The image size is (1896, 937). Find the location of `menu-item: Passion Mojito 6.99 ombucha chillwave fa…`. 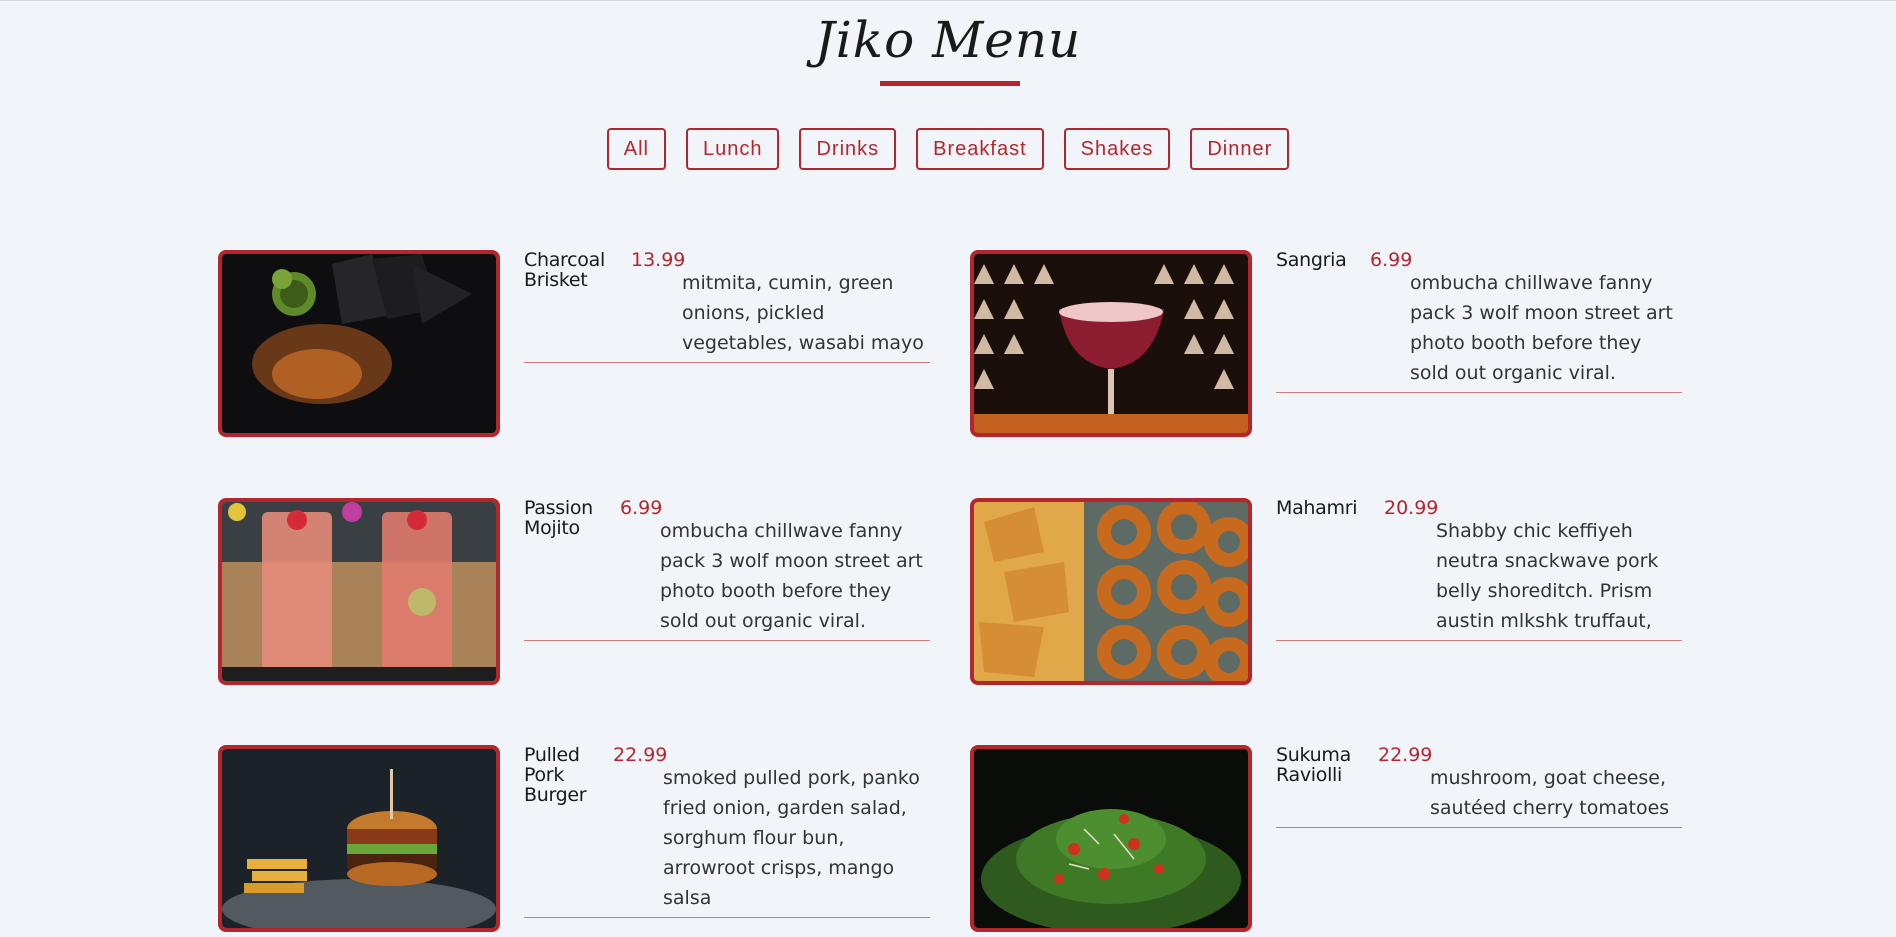

menu-item: Passion Mojito 6.99 ombucha chillwave fa… is located at coordinates (583, 593).